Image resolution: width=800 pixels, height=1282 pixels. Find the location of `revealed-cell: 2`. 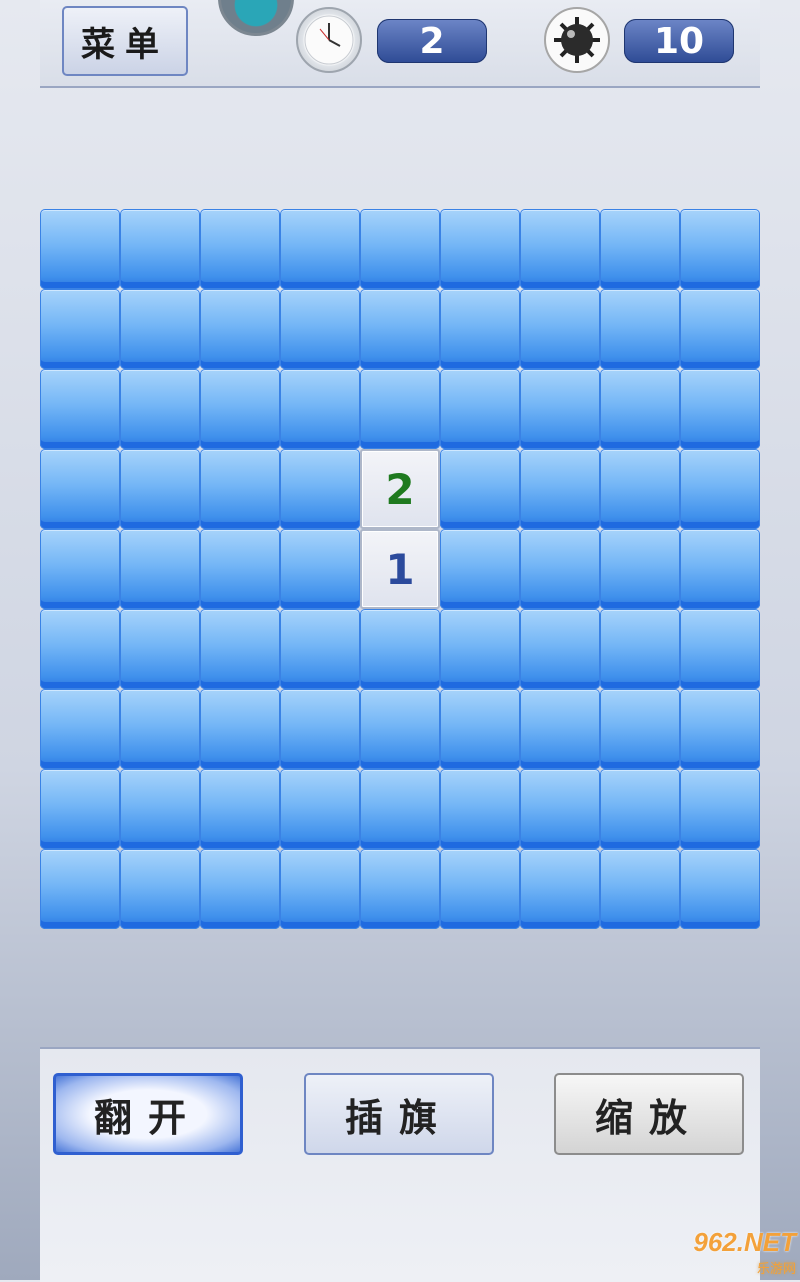

revealed-cell: 2 is located at coordinates (400, 489).